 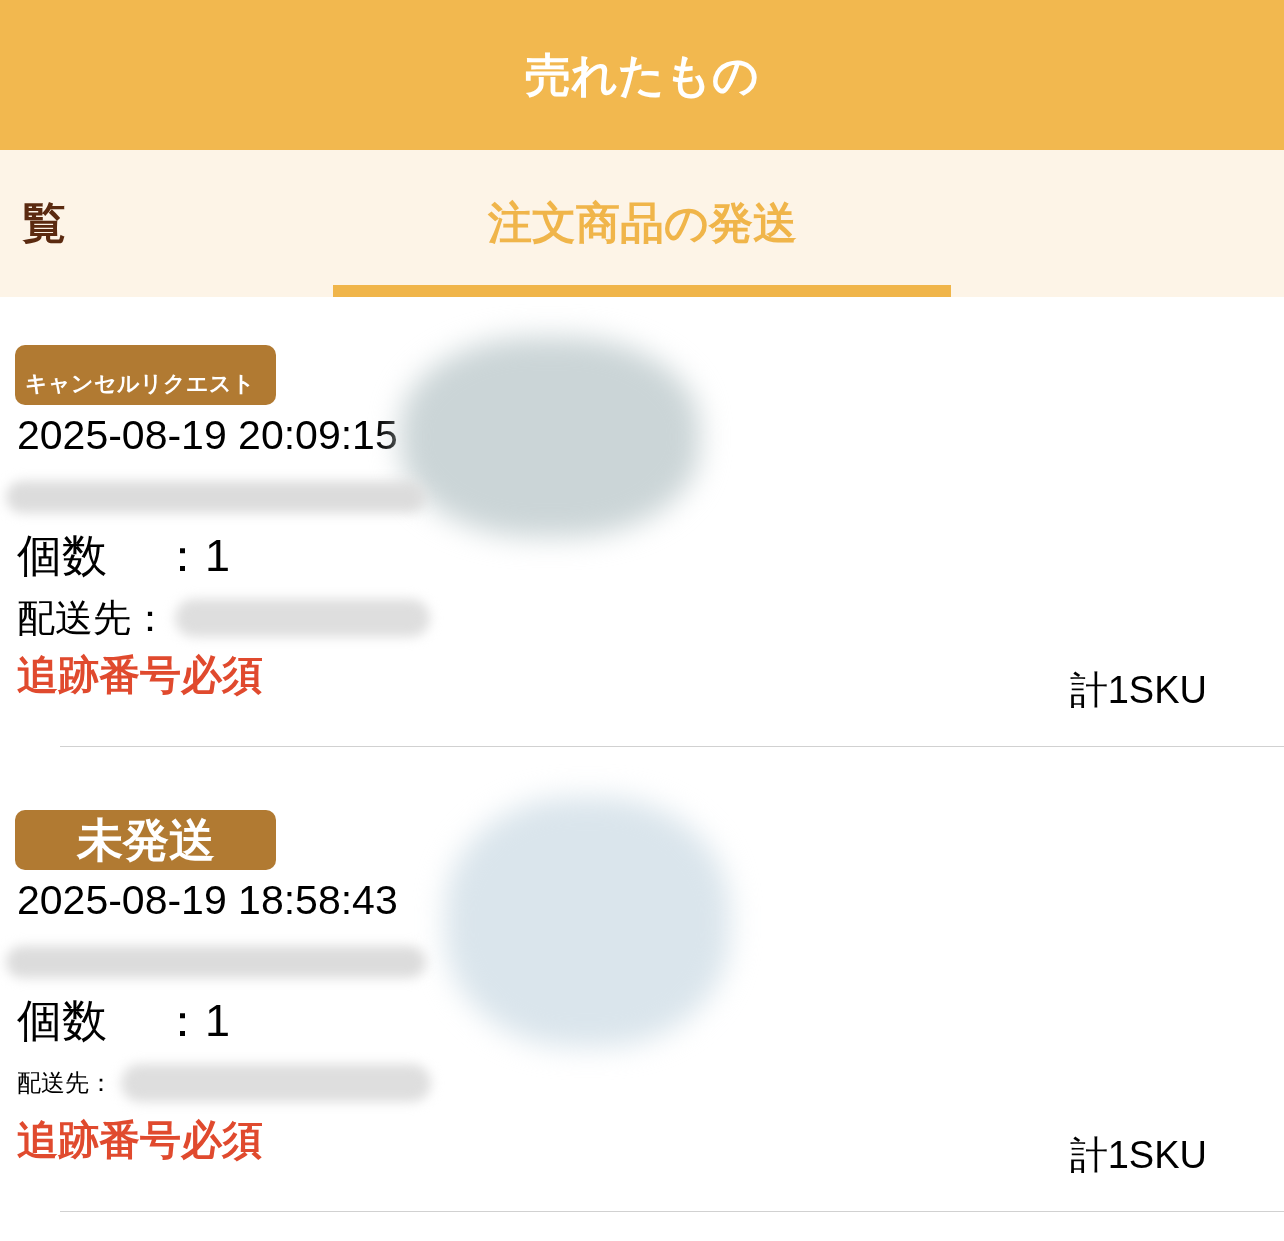 What do you see at coordinates (642, 75) in the screenshot?
I see `page-title: 売れたもの` at bounding box center [642, 75].